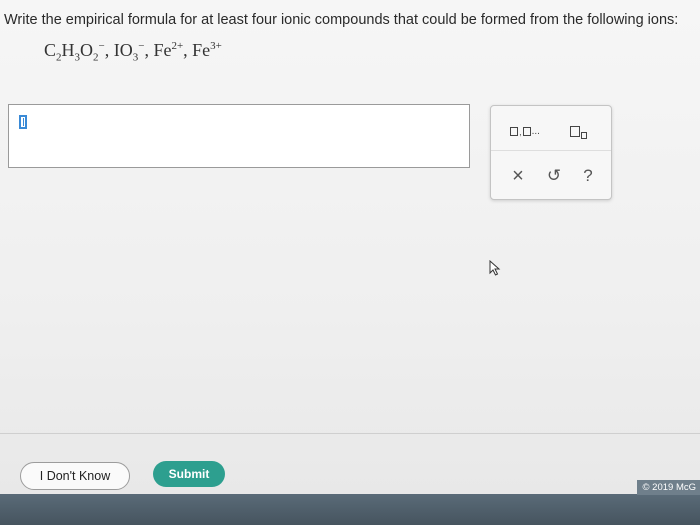 This screenshot has width=700, height=525. Describe the element at coordinates (239, 136) in the screenshot. I see `answer-input` at that location.